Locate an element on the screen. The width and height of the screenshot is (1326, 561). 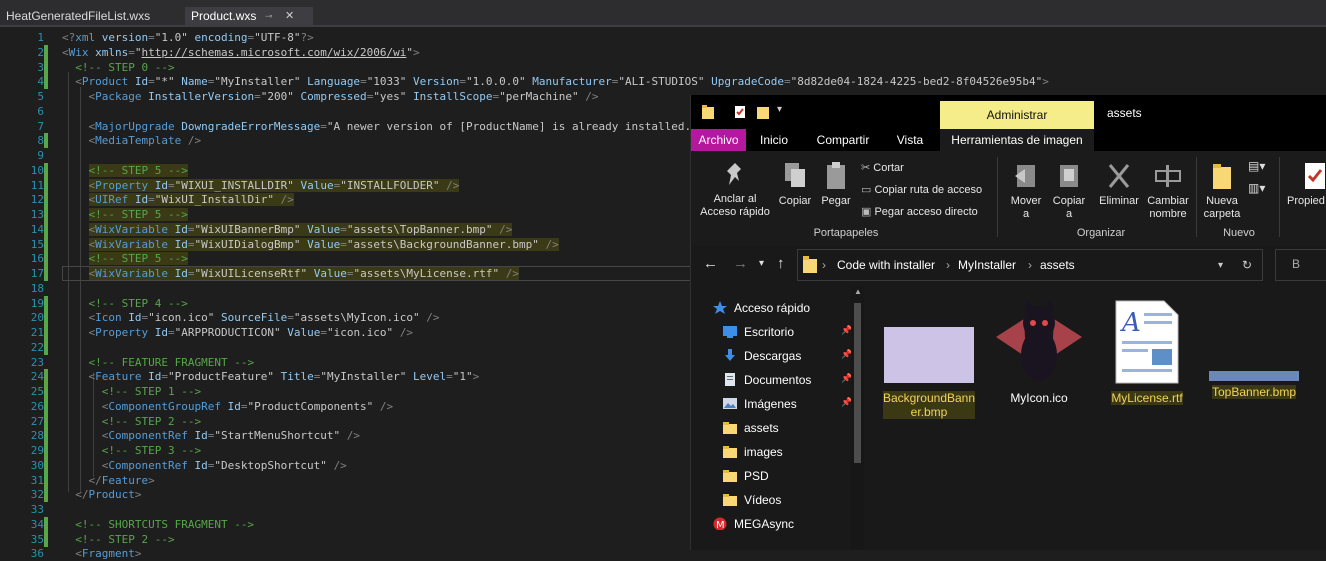
line-number: 30 is located at coordinates (37, 465).